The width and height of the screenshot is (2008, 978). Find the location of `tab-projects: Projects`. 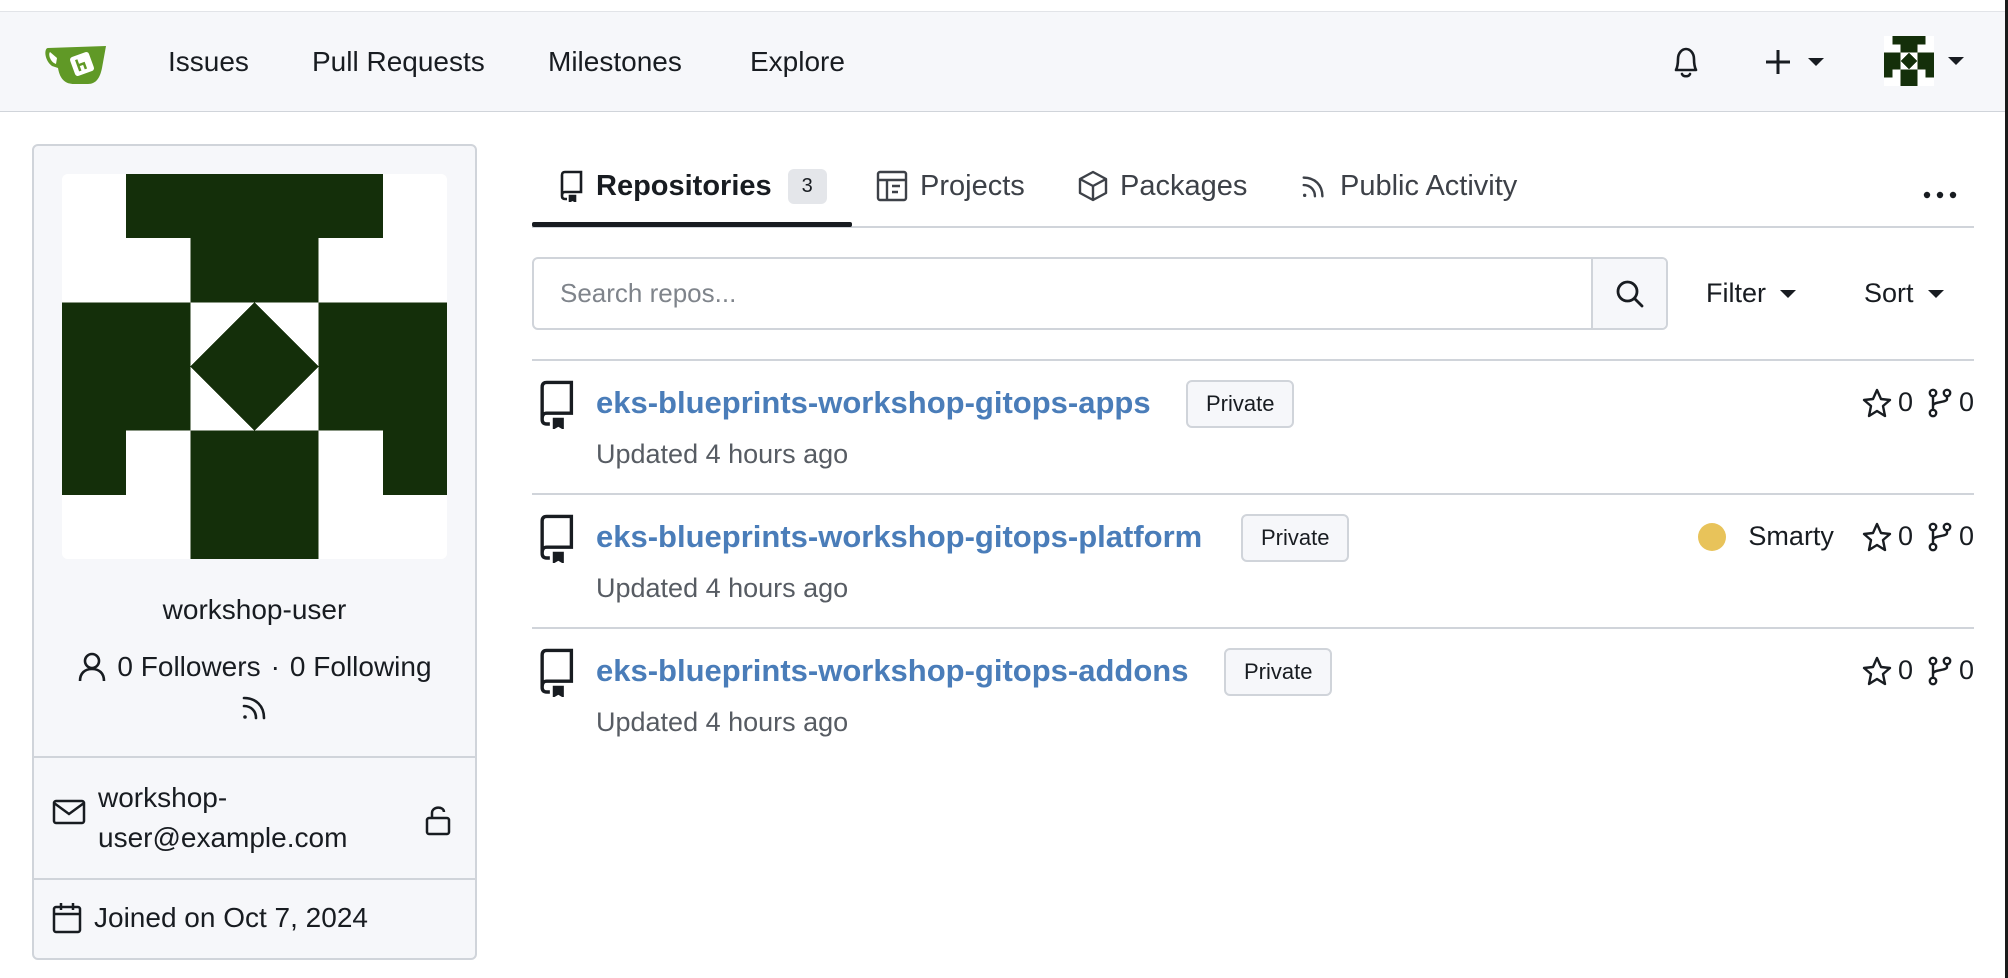

tab-projects: Projects is located at coordinates (950, 186).